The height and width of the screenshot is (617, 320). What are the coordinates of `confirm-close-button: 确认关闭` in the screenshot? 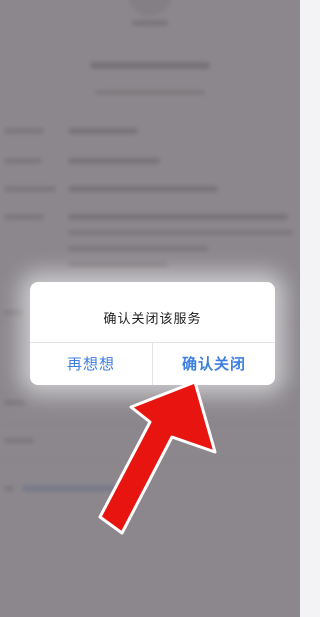 It's located at (214, 364).